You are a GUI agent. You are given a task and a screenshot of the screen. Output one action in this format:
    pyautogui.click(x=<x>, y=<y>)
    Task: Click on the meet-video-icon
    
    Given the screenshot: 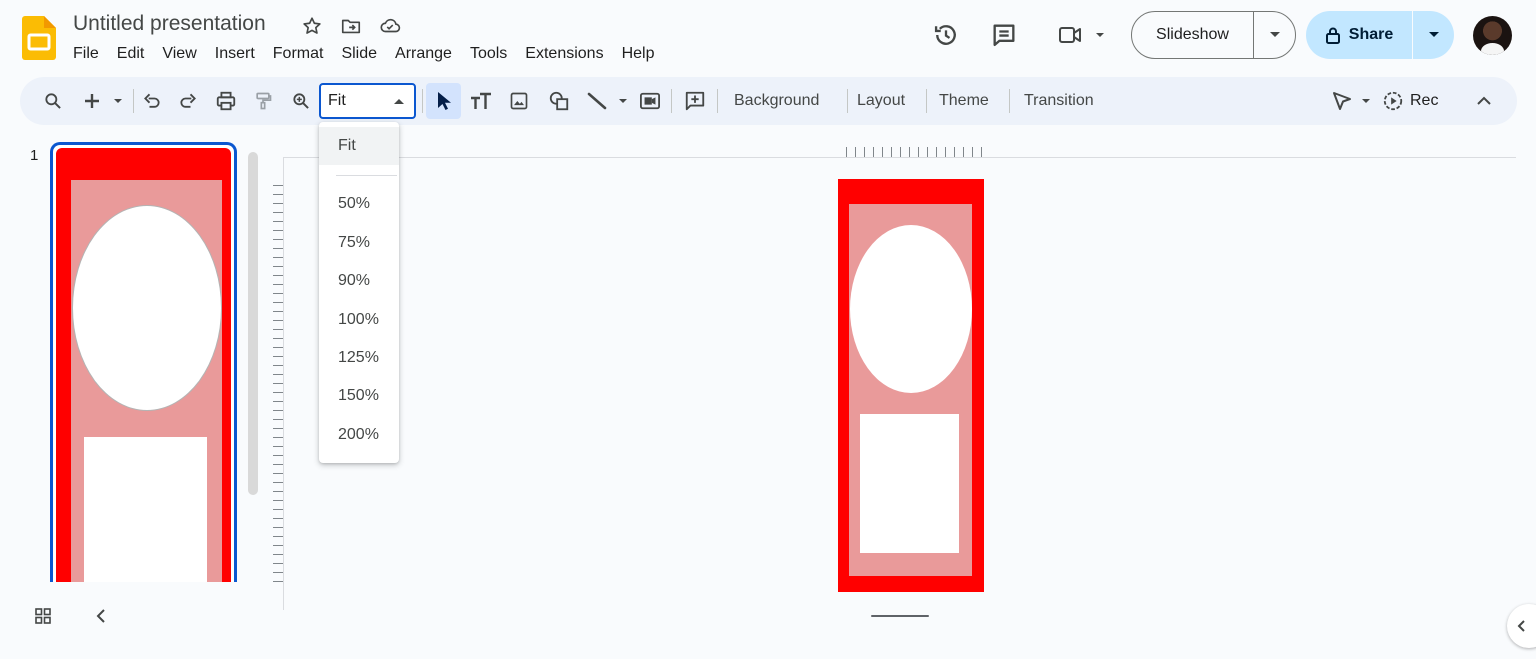 What is the action you would take?
    pyautogui.click(x=1082, y=35)
    